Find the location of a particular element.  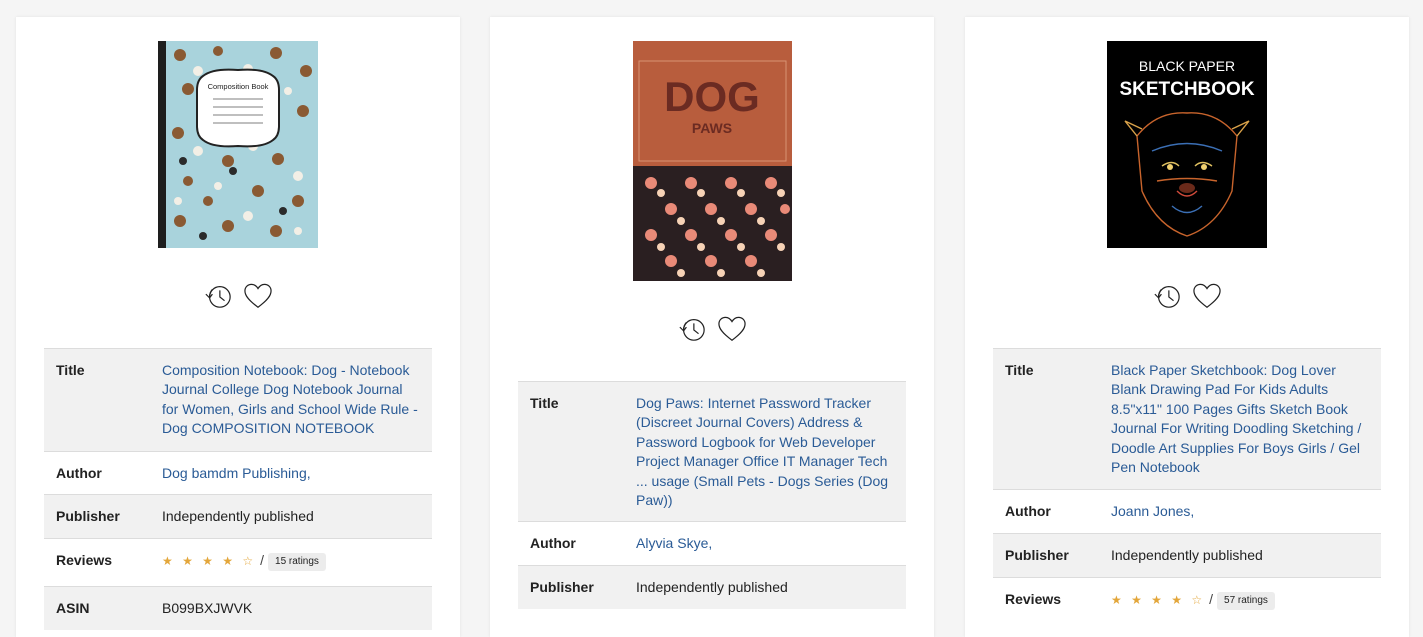

asin-row: ASIN B099BXJWVK is located at coordinates (238, 608).